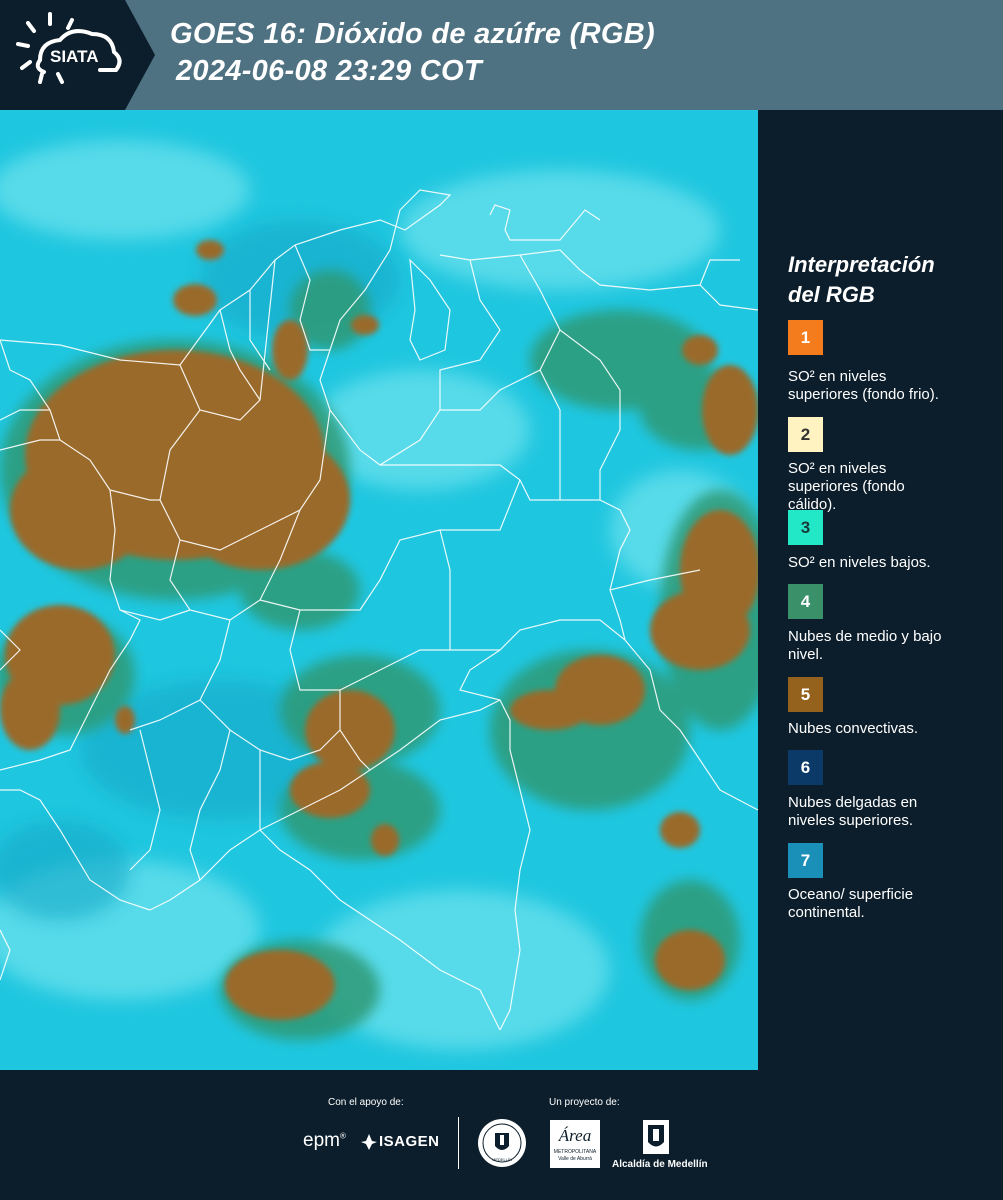 This screenshot has width=1003, height=1200. What do you see at coordinates (846, 486) in the screenshot?
I see `legend-label-line: superiores (fondo` at bounding box center [846, 486].